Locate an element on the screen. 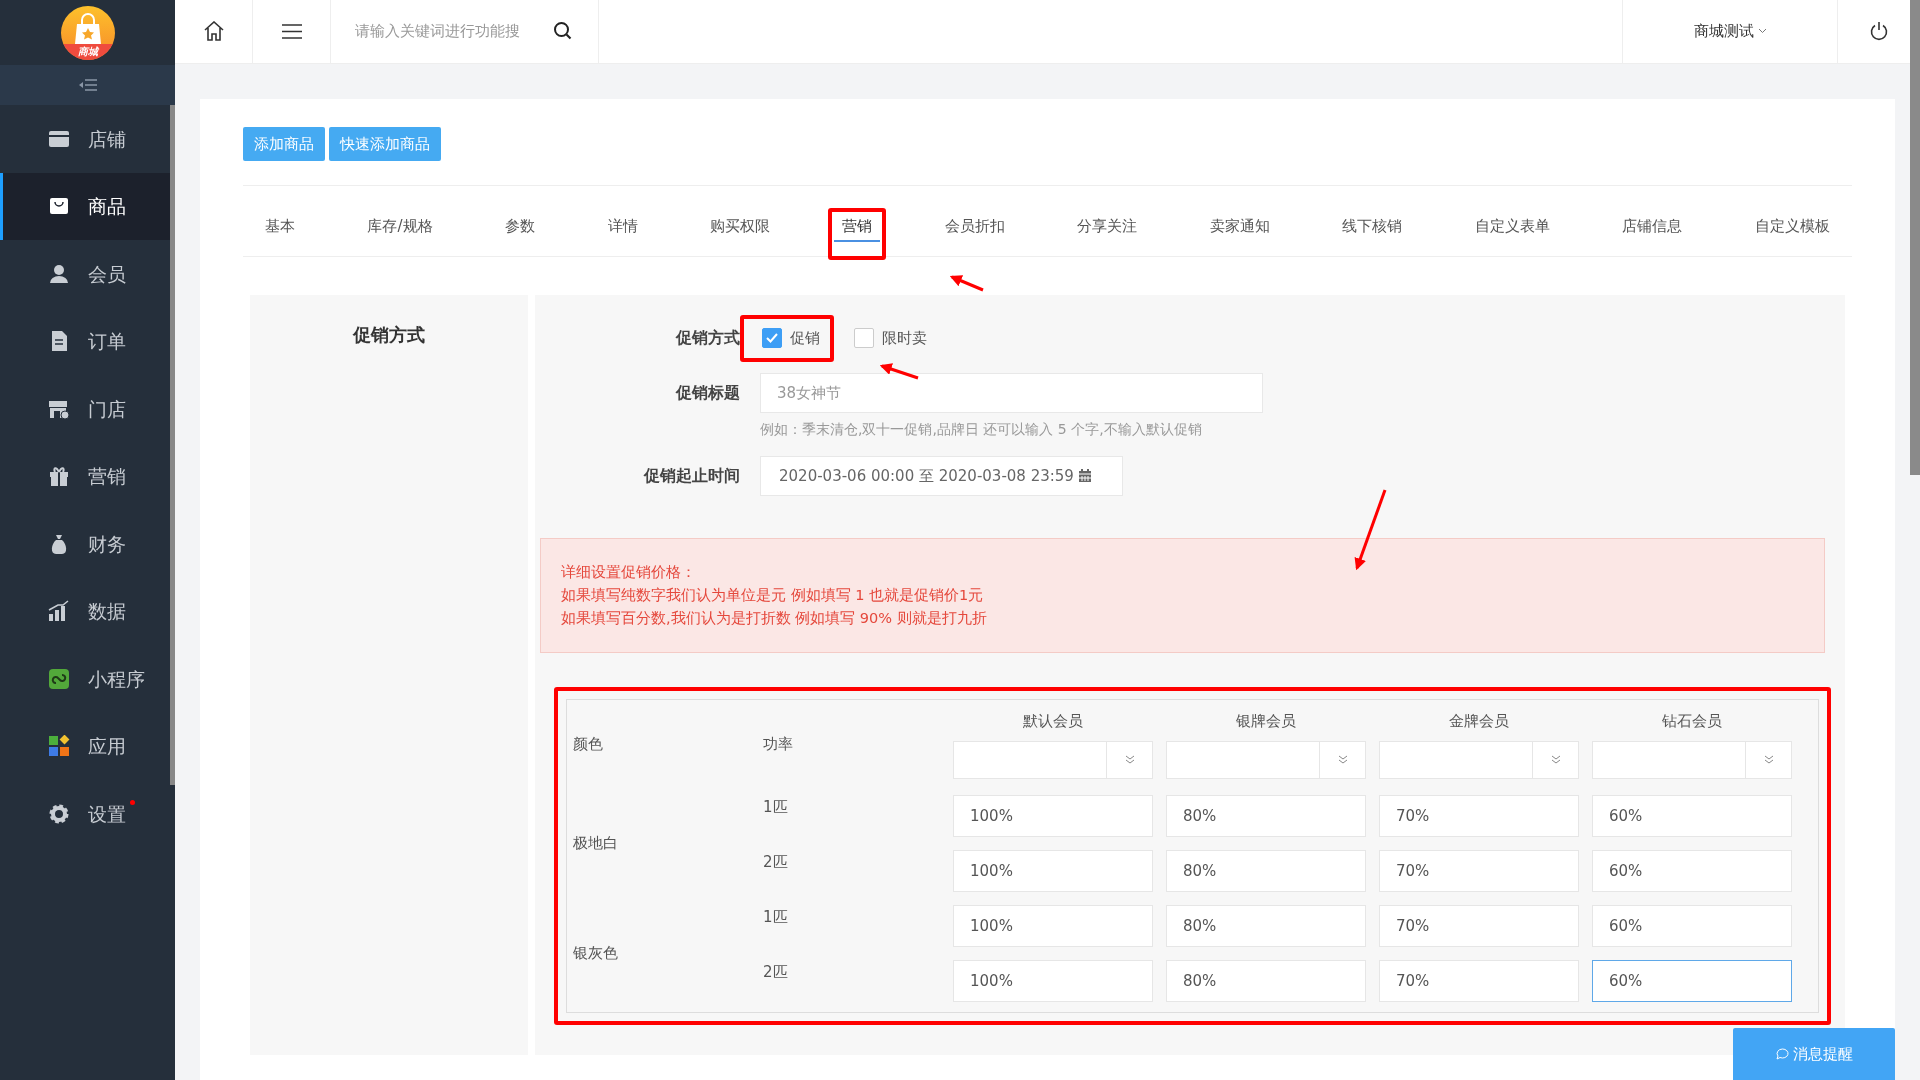  field-label: 促销方式 is located at coordinates (707, 338).